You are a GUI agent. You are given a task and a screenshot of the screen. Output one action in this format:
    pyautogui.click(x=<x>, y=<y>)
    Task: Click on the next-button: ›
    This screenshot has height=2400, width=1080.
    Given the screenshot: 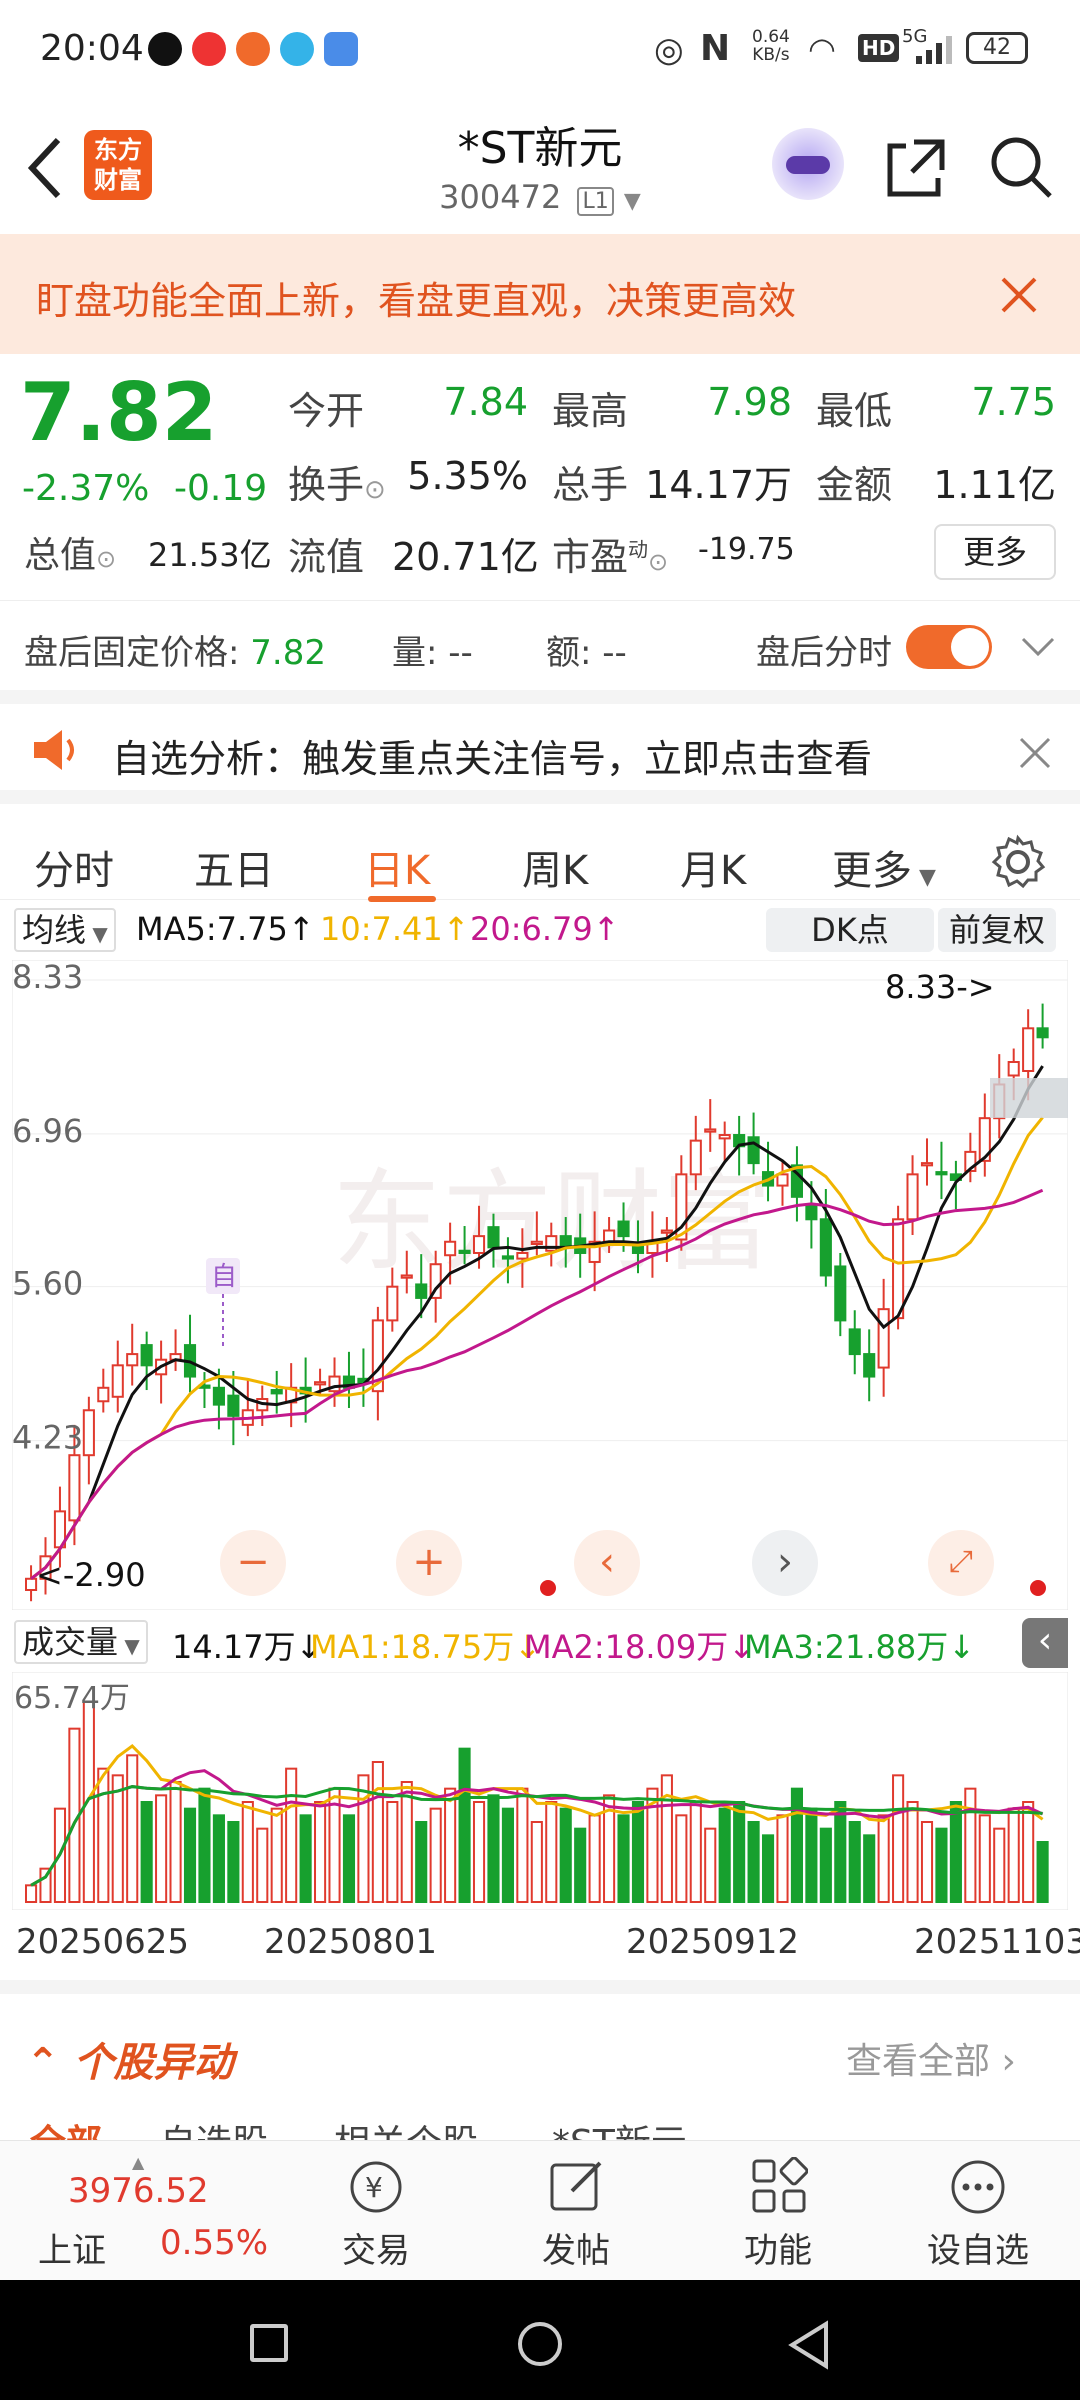 What is the action you would take?
    pyautogui.click(x=785, y=1563)
    